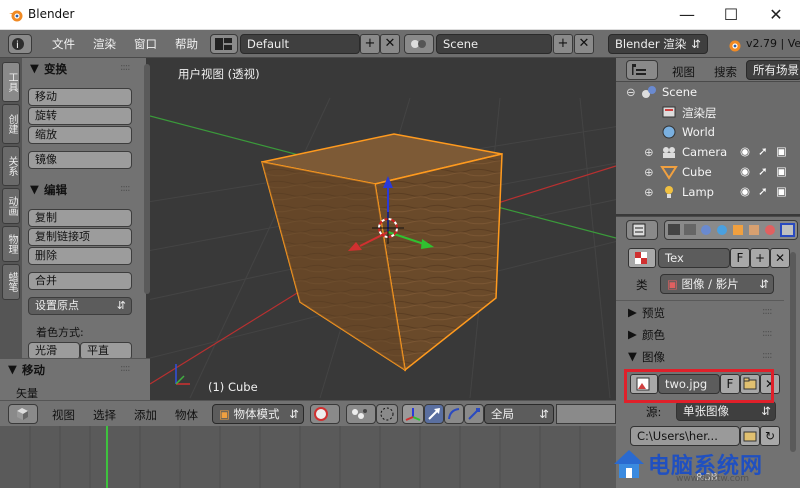 Image resolution: width=800 pixels, height=488 pixels. I want to click on outliner-row-camera: ⊕ Camera ◉ ➚ ▣, so click(708, 152).